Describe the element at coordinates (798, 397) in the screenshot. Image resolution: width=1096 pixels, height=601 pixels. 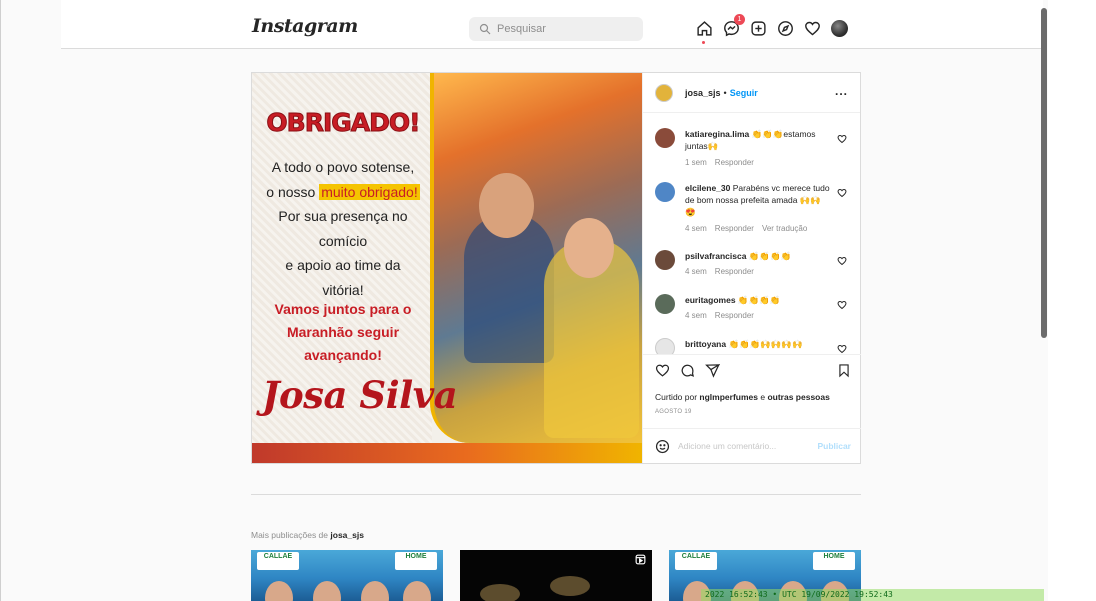
I see `liked-by-others: outras pessoas` at that location.